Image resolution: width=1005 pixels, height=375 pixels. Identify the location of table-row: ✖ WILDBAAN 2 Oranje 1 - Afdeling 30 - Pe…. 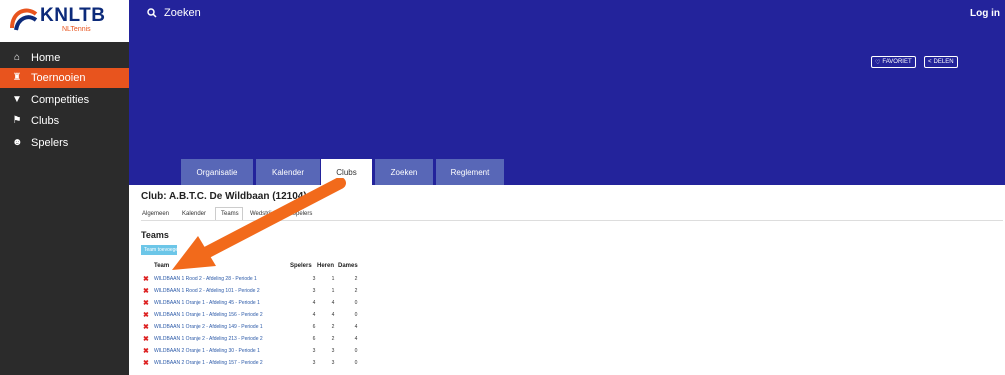
(253, 352).